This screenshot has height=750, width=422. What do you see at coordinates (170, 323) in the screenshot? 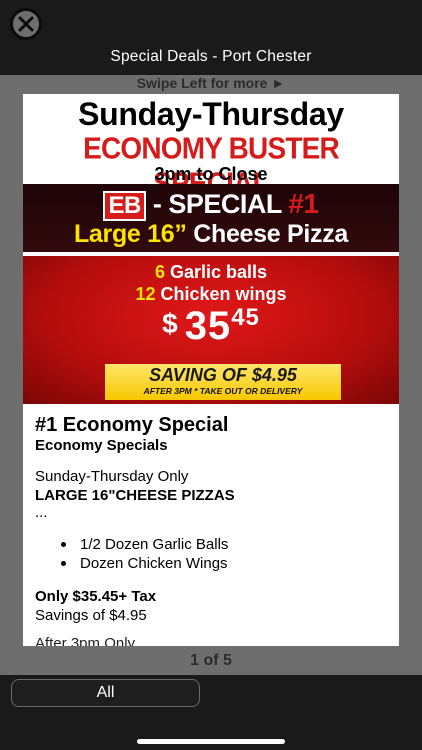
I see `flyer-price-dollar: $` at bounding box center [170, 323].